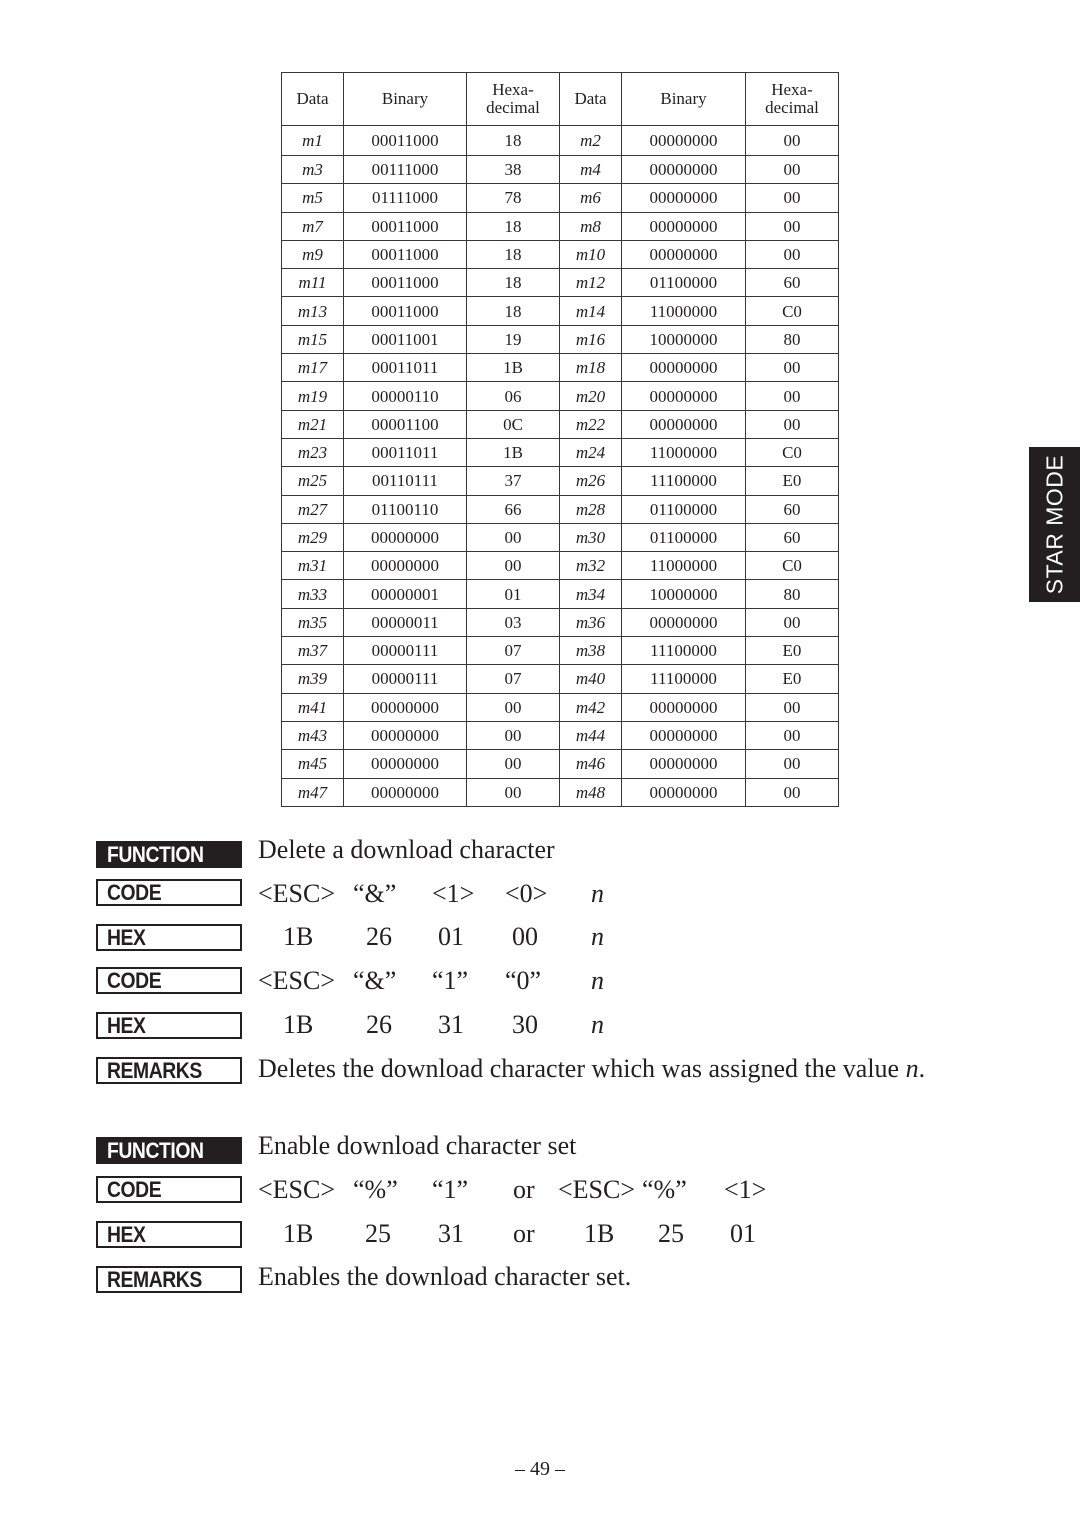  What do you see at coordinates (590, 622) in the screenshot?
I see `cell-data: m36` at bounding box center [590, 622].